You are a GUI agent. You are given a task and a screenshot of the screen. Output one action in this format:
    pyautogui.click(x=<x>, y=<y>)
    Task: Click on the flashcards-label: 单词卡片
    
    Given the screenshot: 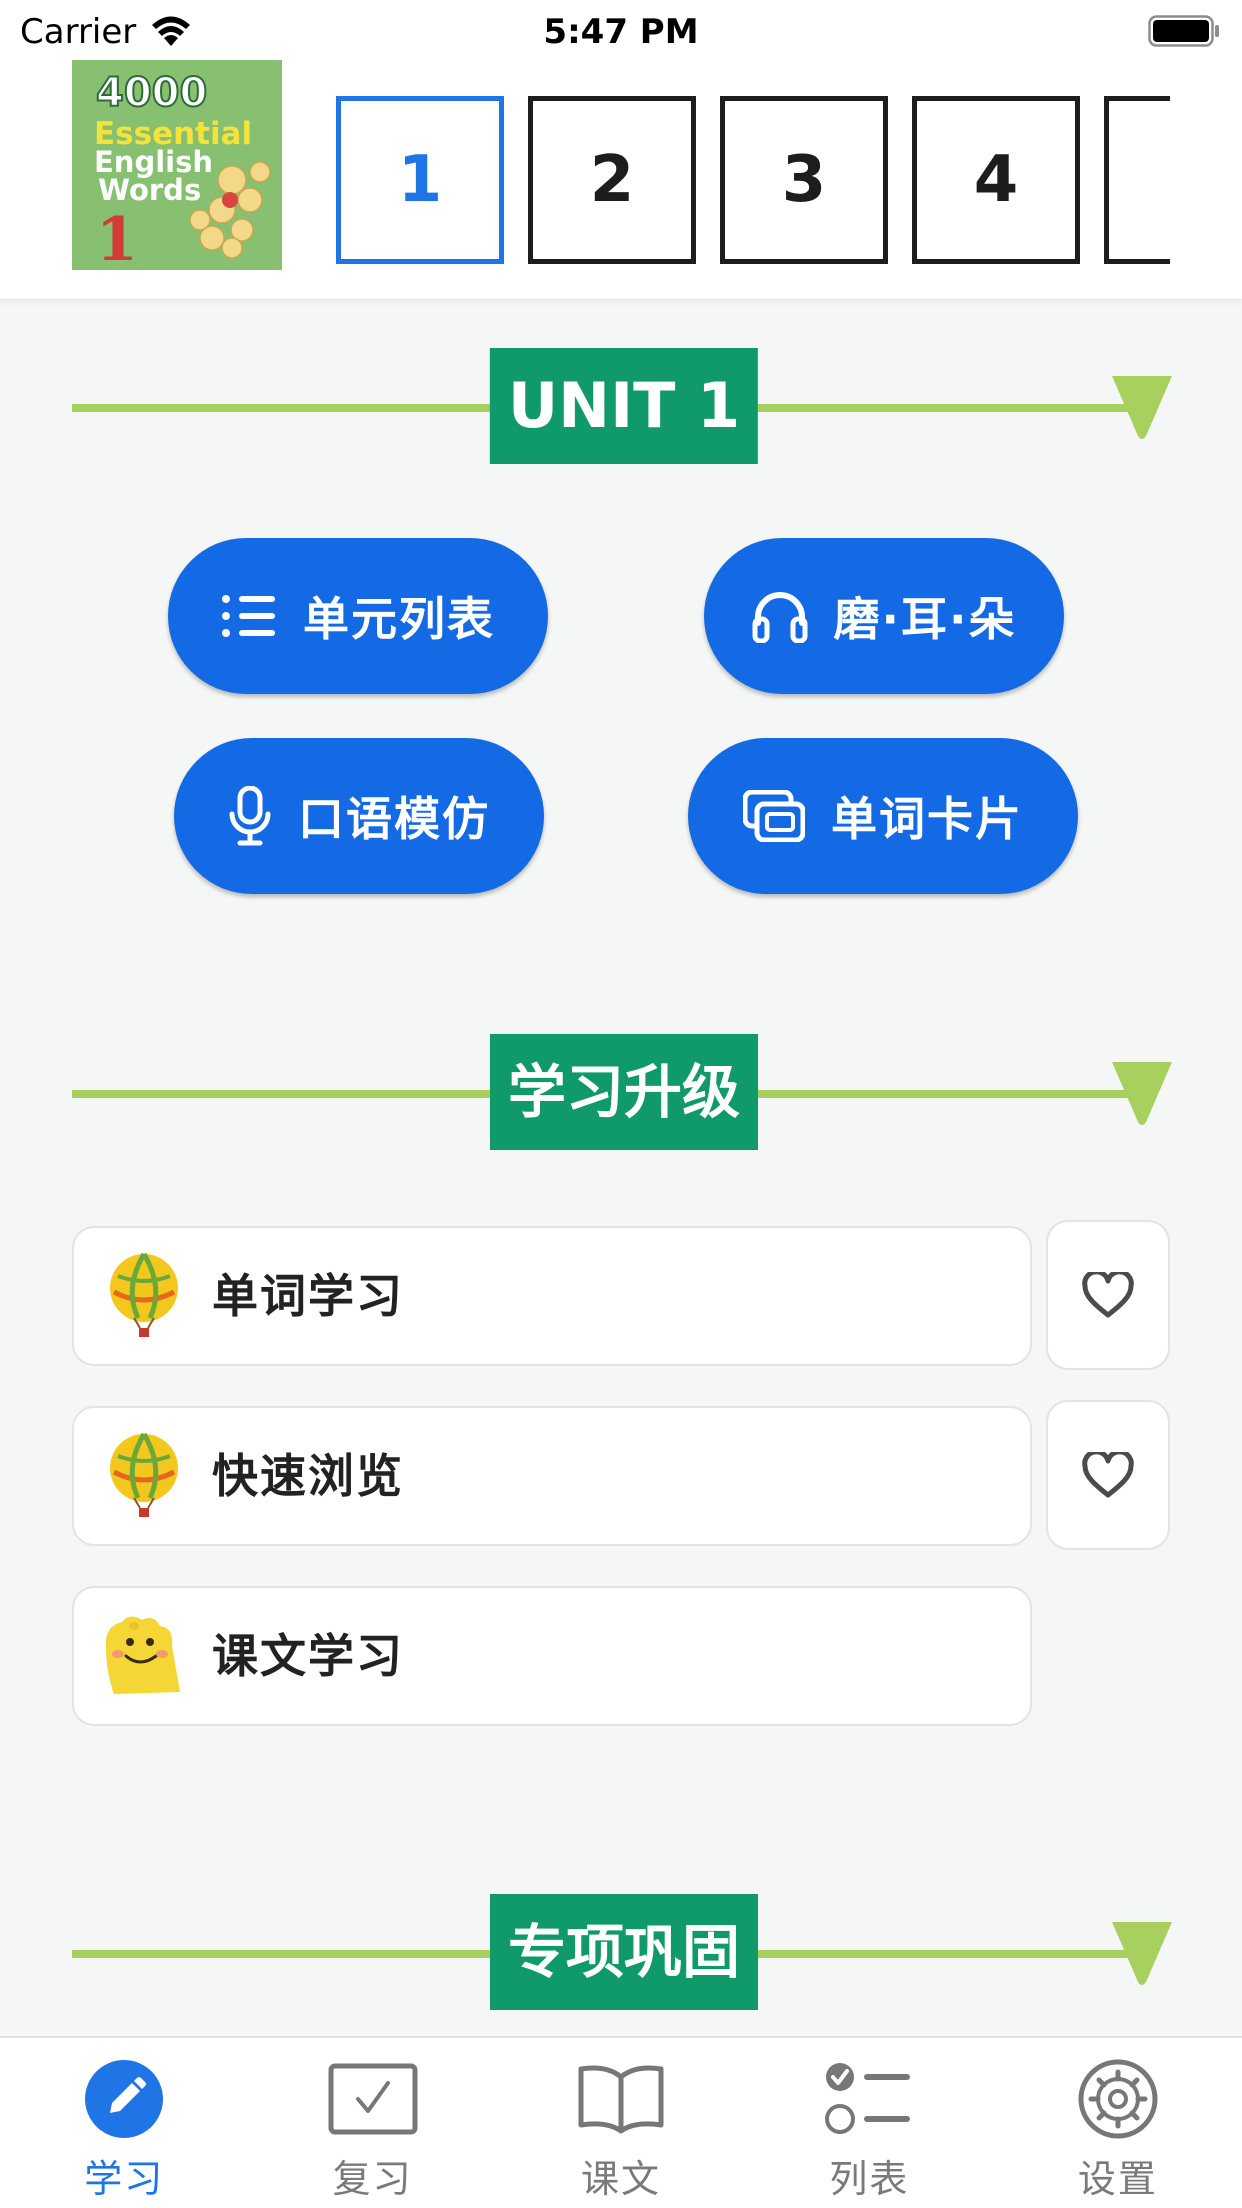 What is the action you would take?
    pyautogui.click(x=927, y=819)
    